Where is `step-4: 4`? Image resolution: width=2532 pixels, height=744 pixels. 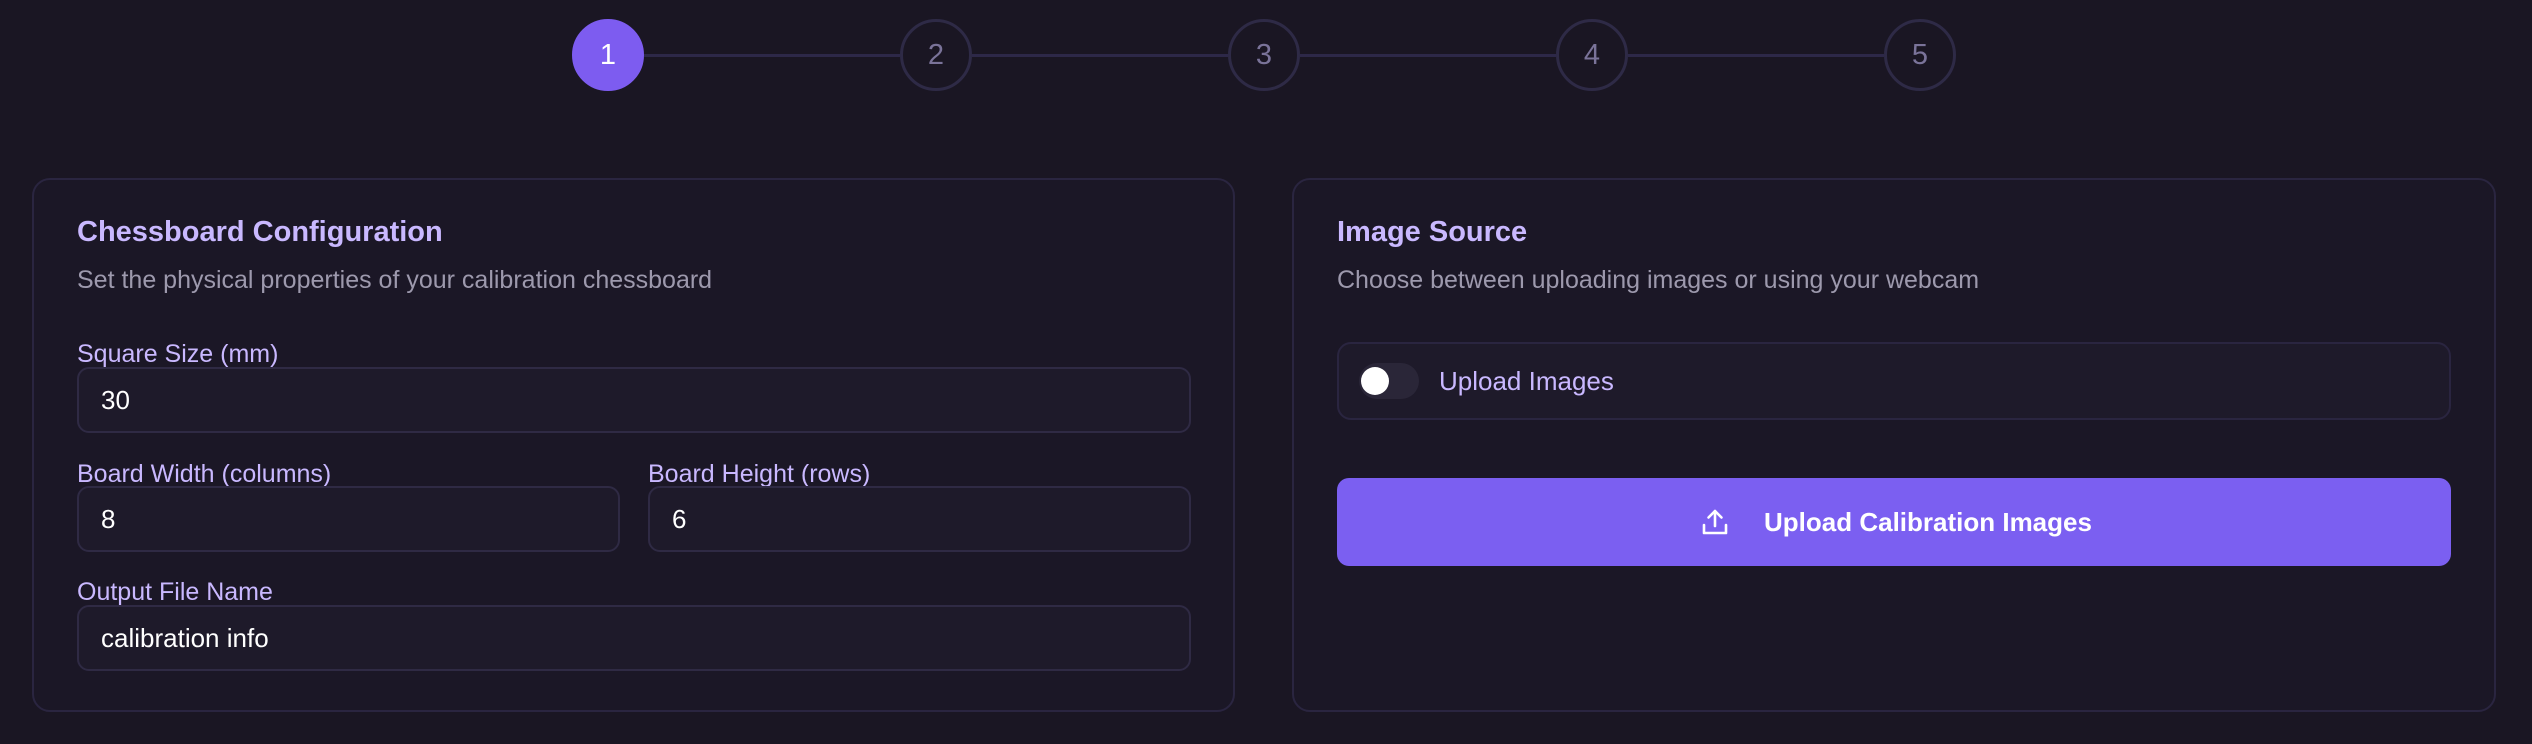 step-4: 4 is located at coordinates (1592, 55).